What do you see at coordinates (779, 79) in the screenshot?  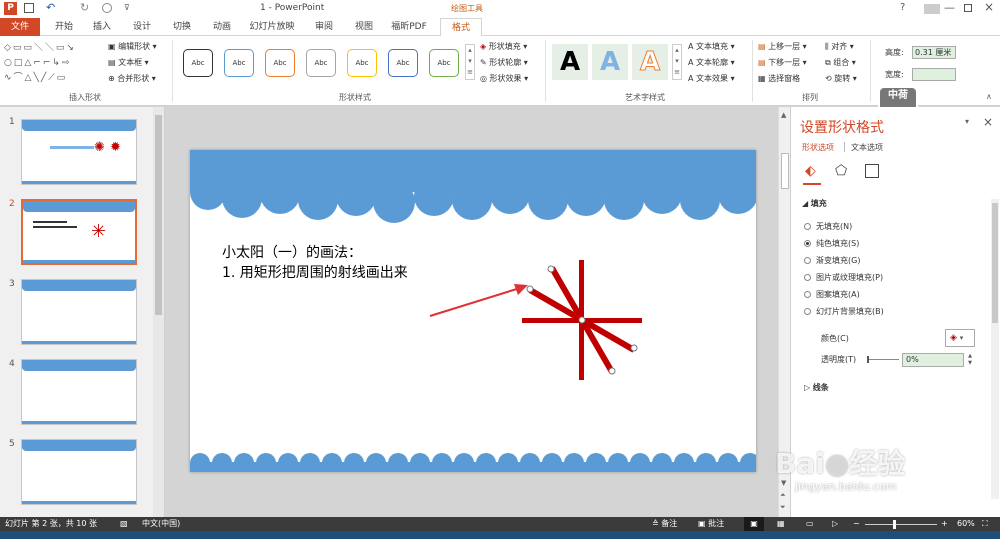 I see `selection-pane-button: ▦ 选择窗格` at bounding box center [779, 79].